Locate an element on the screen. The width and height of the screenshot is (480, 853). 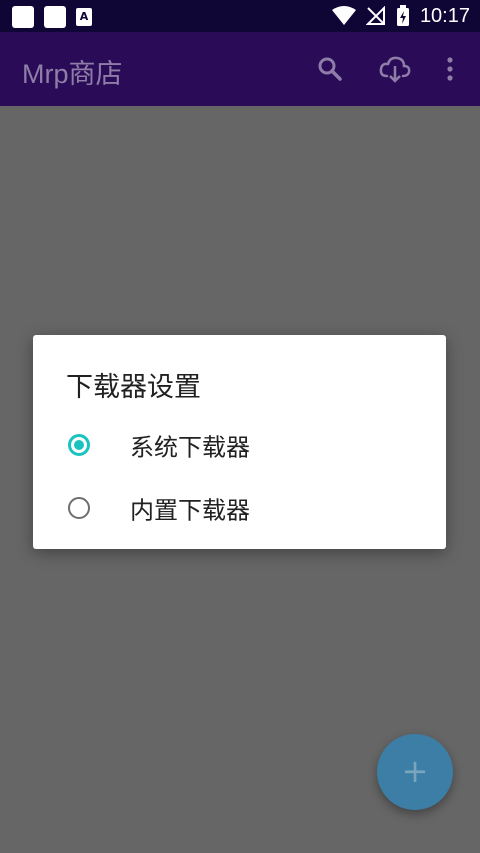
app-bar: Mrp商店 is located at coordinates (240, 69).